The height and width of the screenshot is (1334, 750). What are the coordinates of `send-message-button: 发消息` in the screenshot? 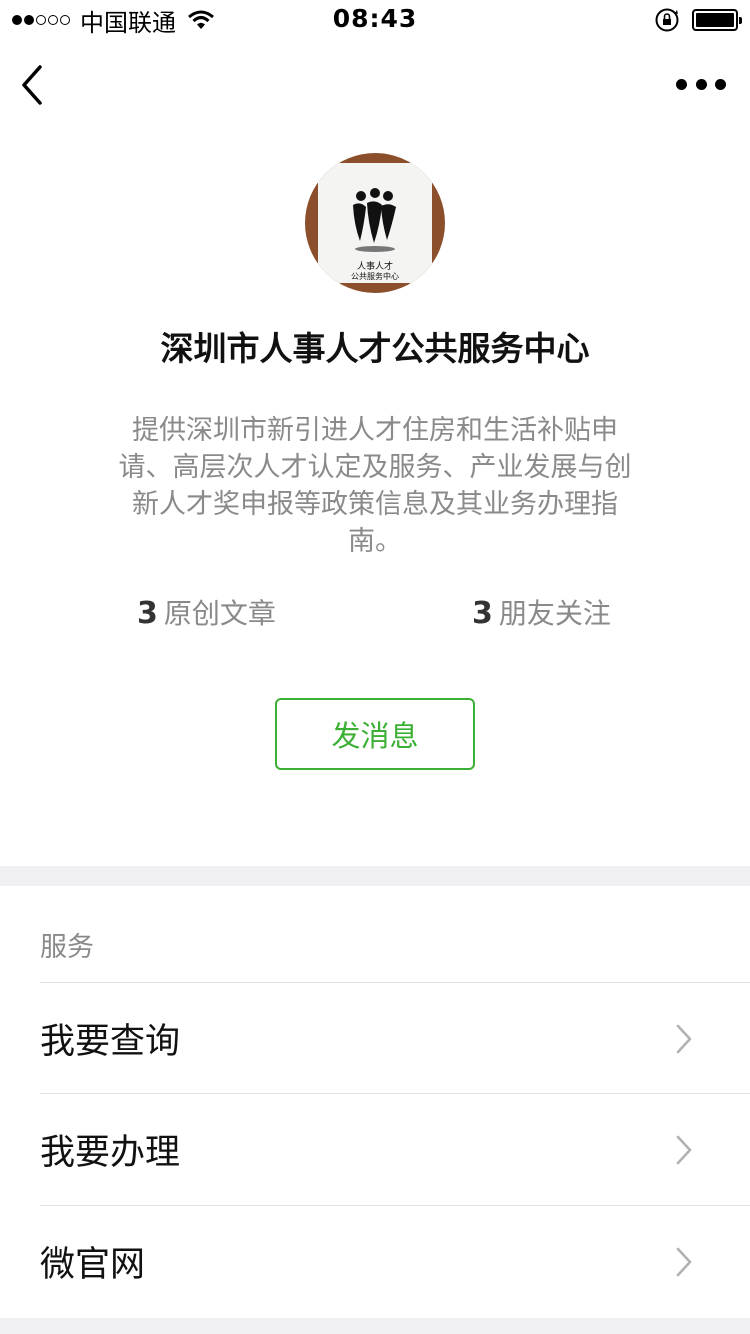 It's located at (375, 734).